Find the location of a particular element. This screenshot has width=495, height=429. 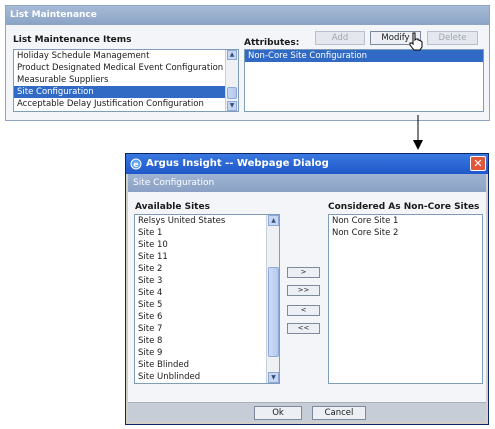

list-item: Site 3 is located at coordinates (207, 281).